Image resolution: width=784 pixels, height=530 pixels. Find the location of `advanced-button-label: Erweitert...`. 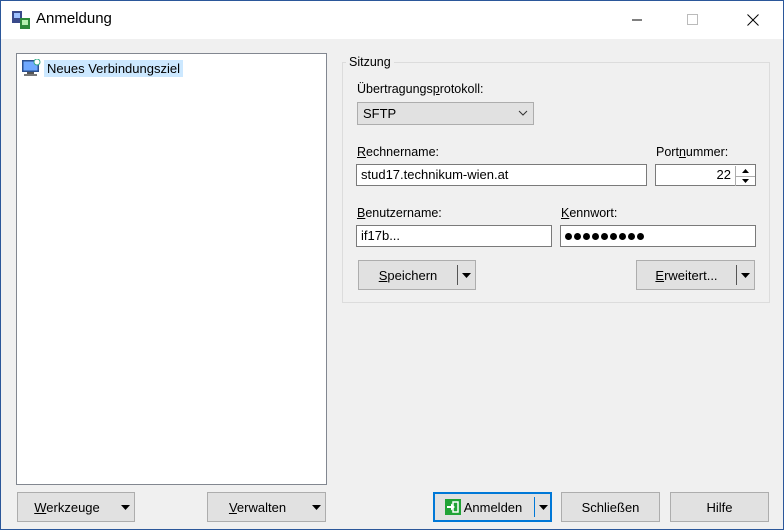

advanced-button-label: Erweitert... is located at coordinates (686, 275).